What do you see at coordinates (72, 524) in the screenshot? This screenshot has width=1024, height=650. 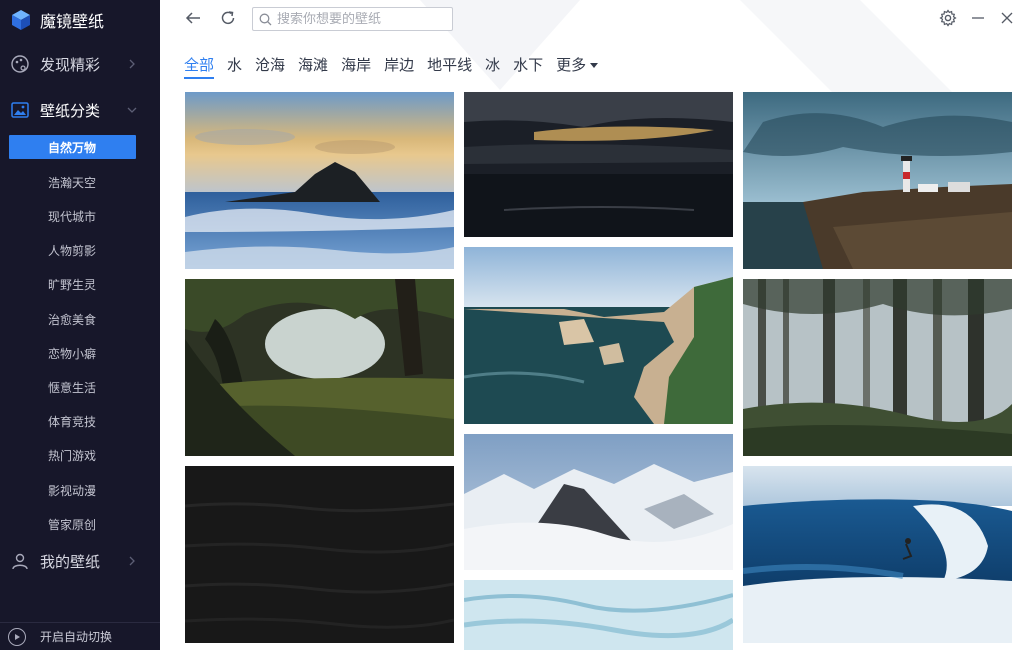 I see `category-item: 管家原创` at bounding box center [72, 524].